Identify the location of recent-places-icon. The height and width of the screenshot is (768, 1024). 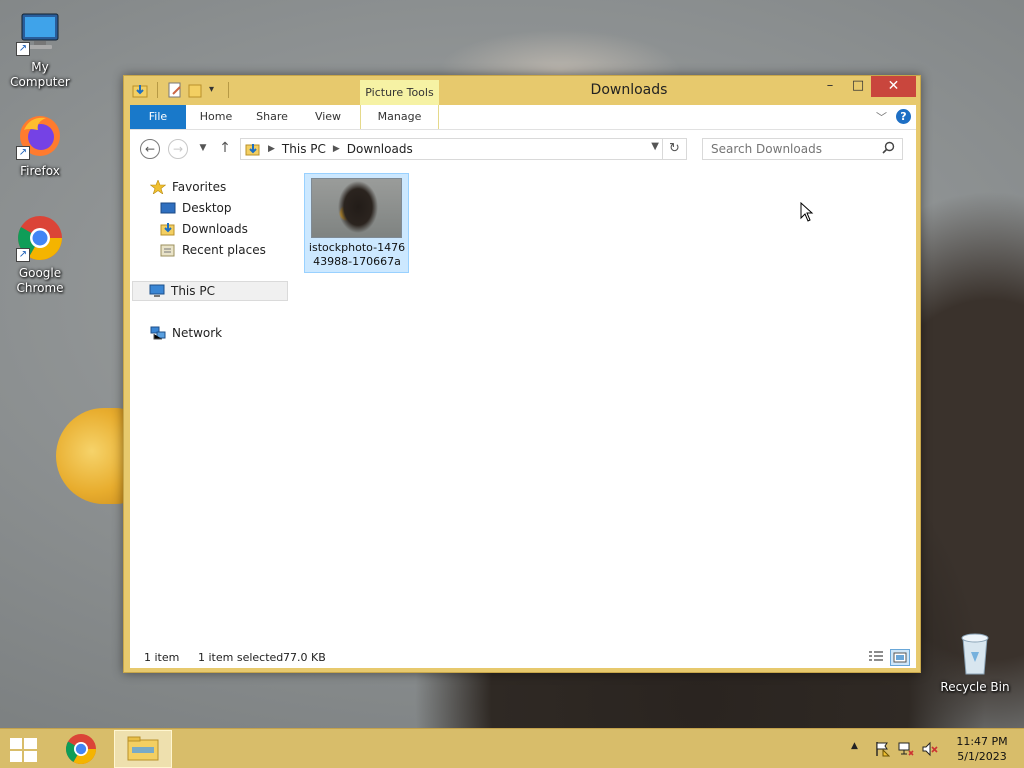
(168, 250).